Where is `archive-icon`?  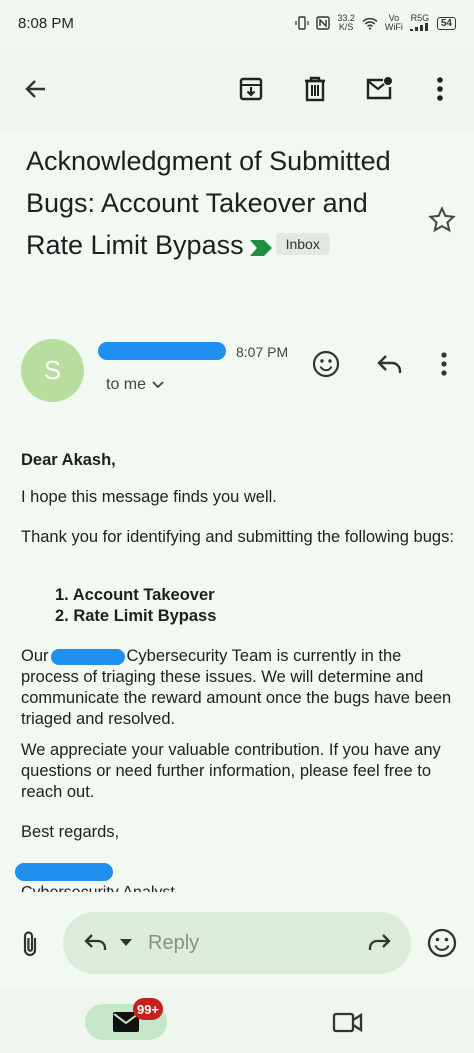 archive-icon is located at coordinates (251, 89).